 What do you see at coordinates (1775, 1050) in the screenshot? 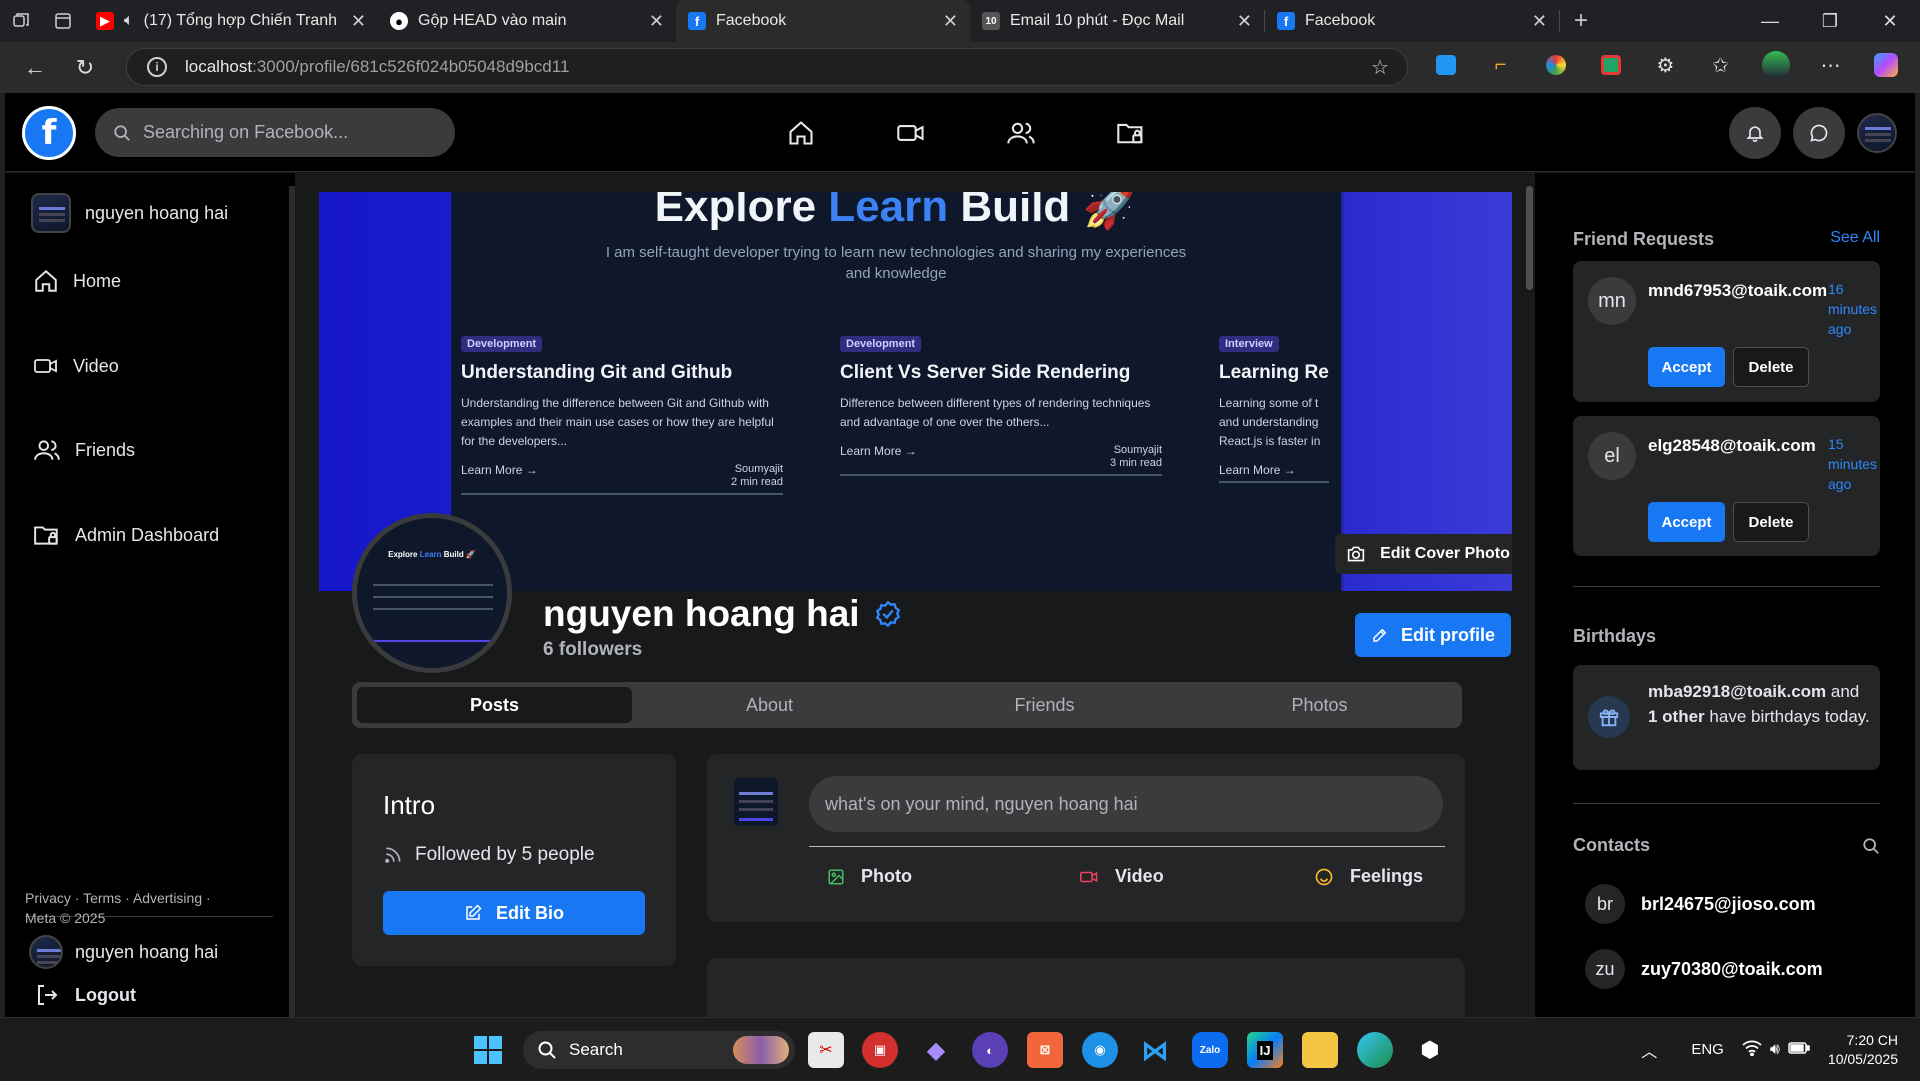
I see `volume-icon: 🔊︎` at bounding box center [1775, 1050].